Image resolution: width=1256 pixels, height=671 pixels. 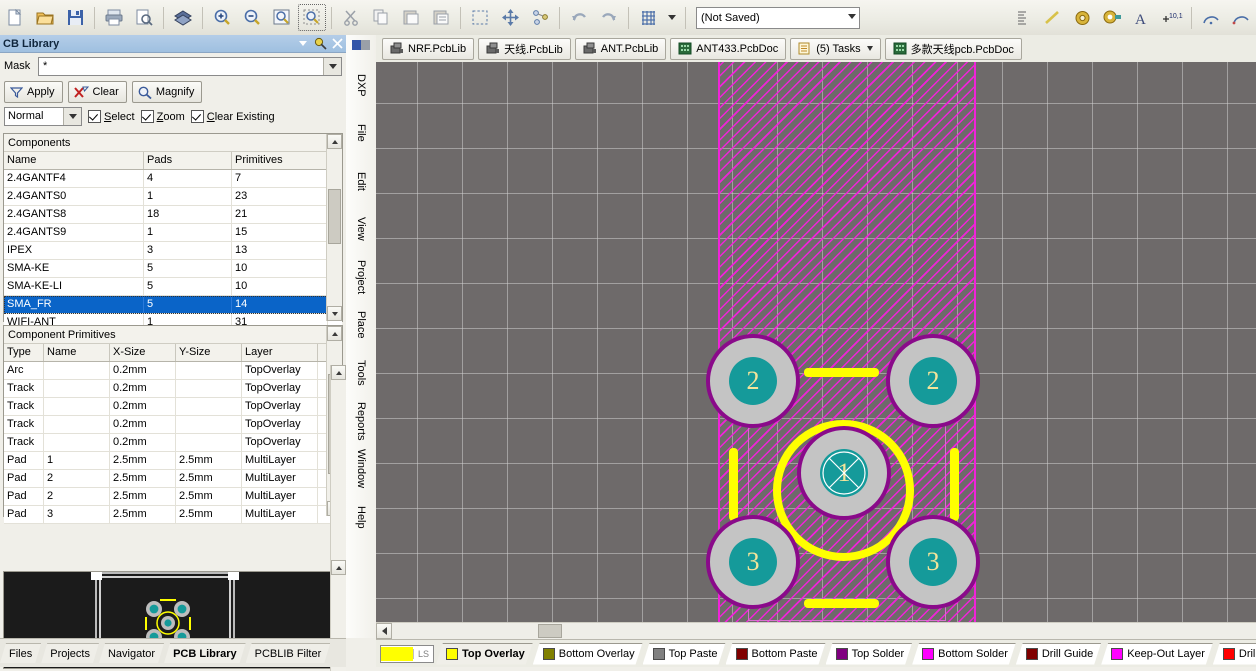 What do you see at coordinates (361, 181) in the screenshot?
I see `menu-item-edit: Edit` at bounding box center [361, 181].